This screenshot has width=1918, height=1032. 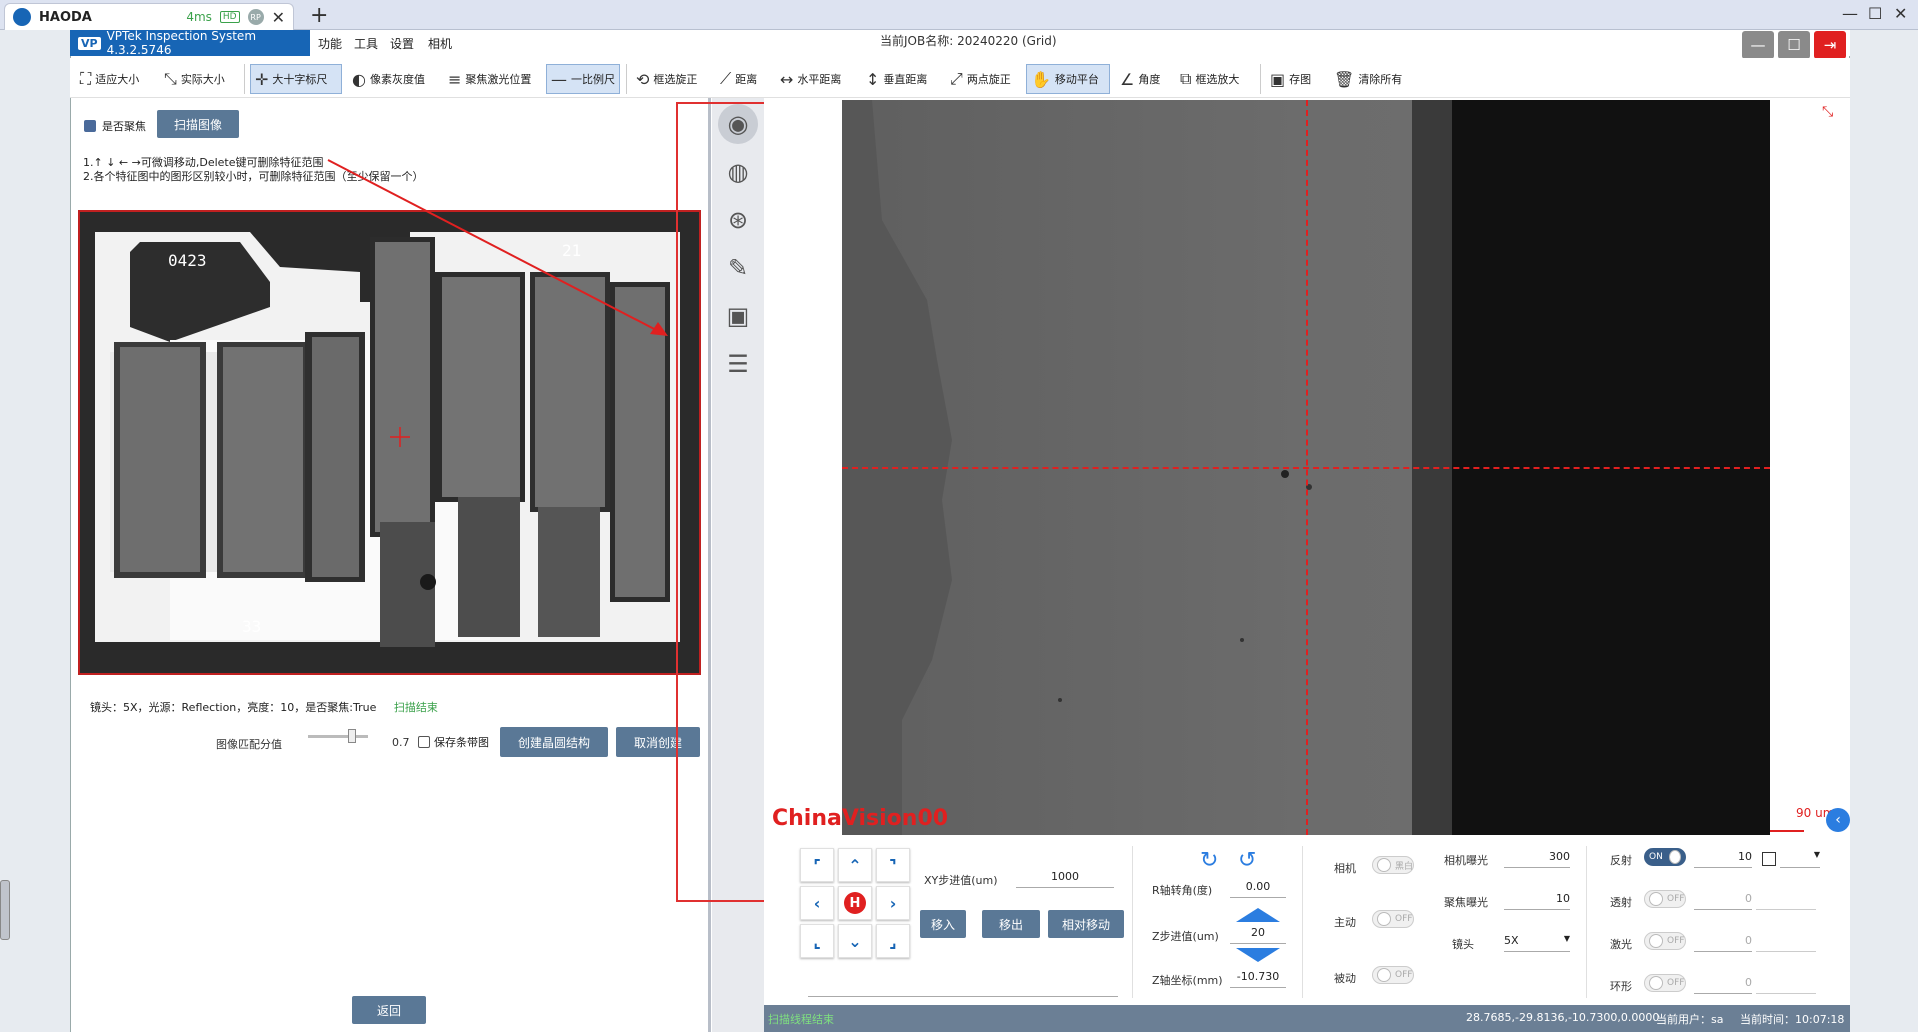 What do you see at coordinates (90, 126) in the screenshot?
I see `focus-checkbox` at bounding box center [90, 126].